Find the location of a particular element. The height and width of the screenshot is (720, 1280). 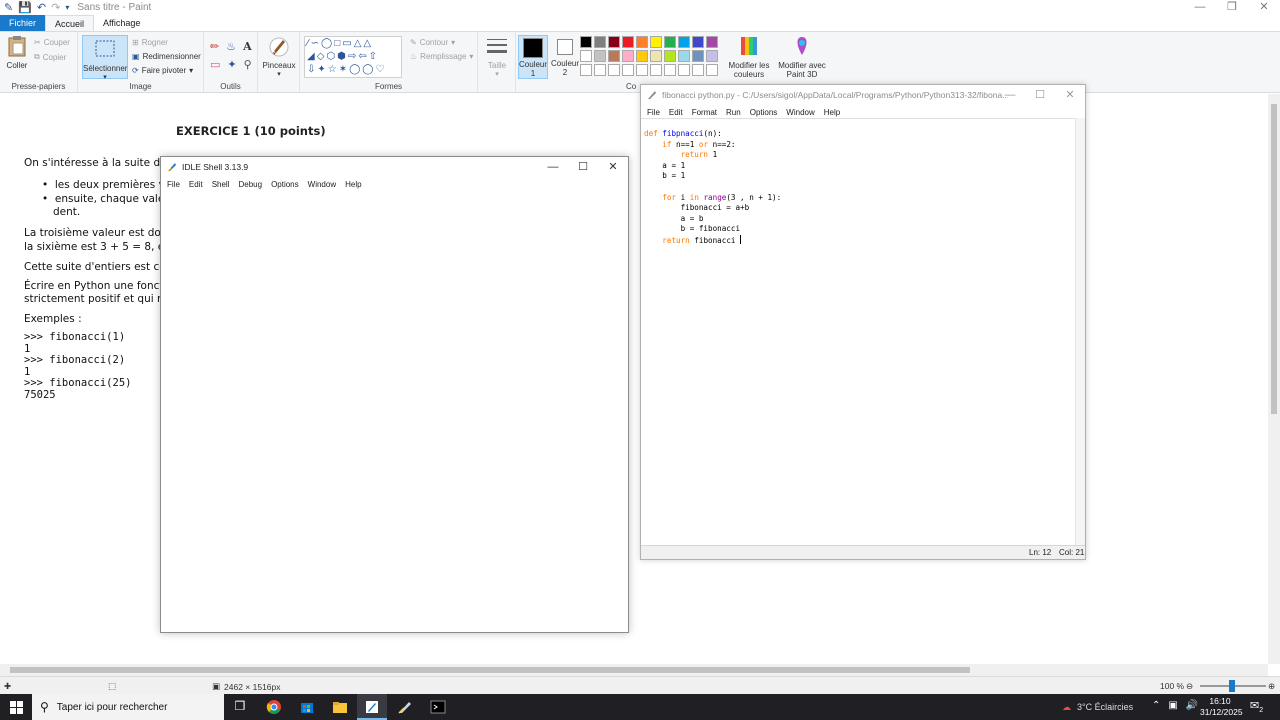

rotate-button: ⟳ Faire pivoter ▾ is located at coordinates (162, 70).